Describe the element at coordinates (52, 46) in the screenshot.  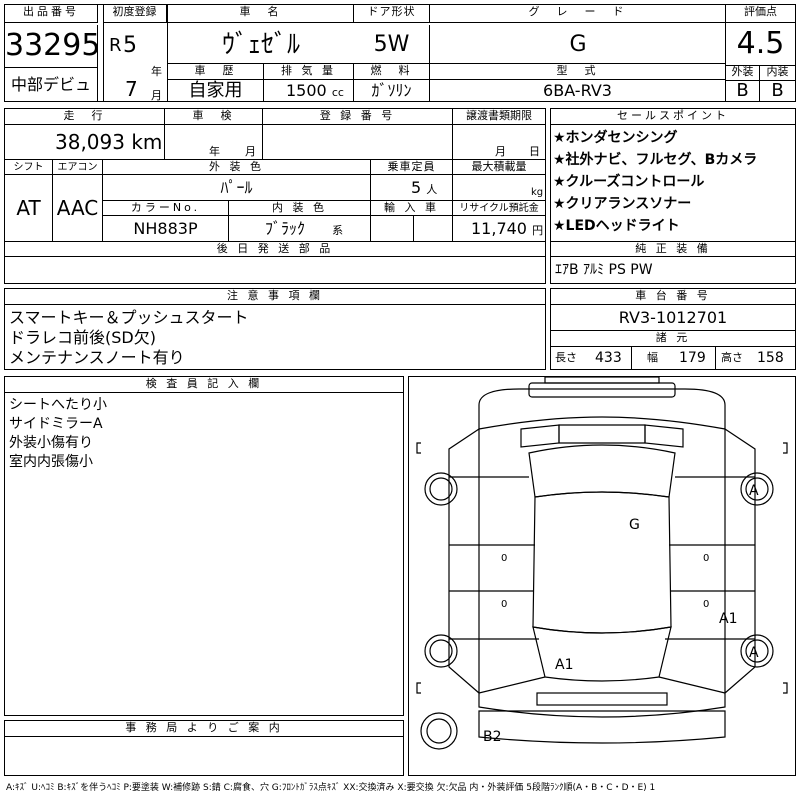
I see `lot-number: 33295` at that location.